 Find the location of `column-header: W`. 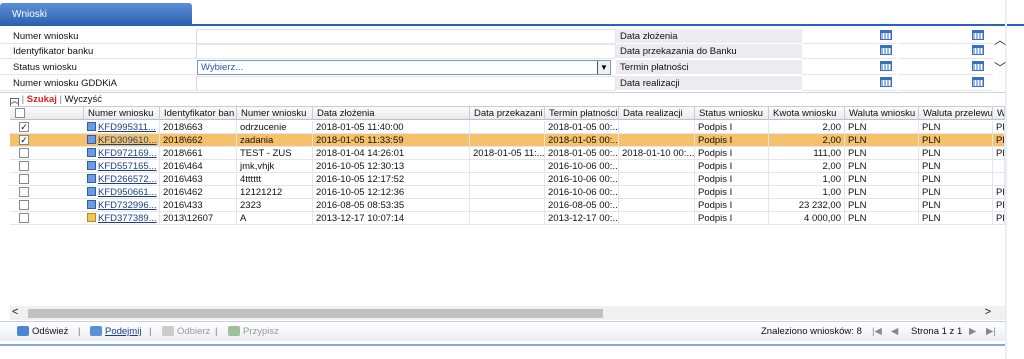

column-header: W is located at coordinates (999, 113).